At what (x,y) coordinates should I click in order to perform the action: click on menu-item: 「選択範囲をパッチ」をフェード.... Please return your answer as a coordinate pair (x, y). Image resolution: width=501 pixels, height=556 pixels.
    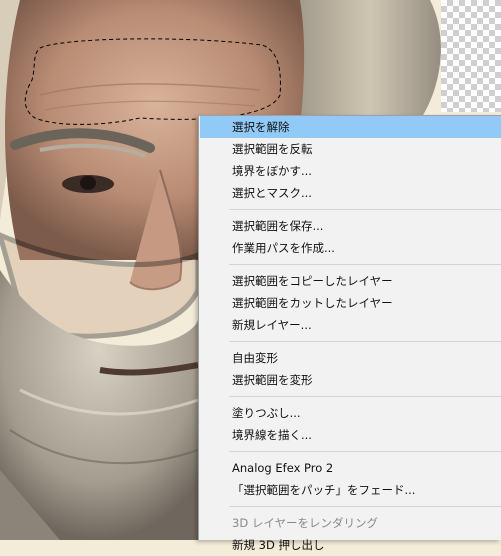
    Looking at the image, I should click on (350, 490).